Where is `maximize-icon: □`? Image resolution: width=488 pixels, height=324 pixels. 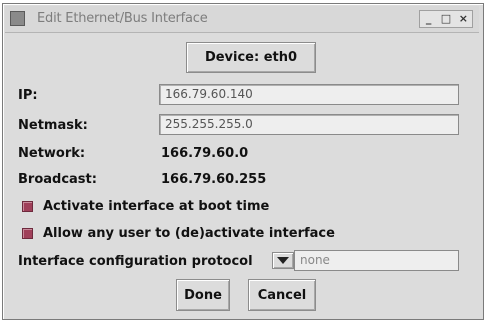
maximize-icon: □ is located at coordinates (446, 19).